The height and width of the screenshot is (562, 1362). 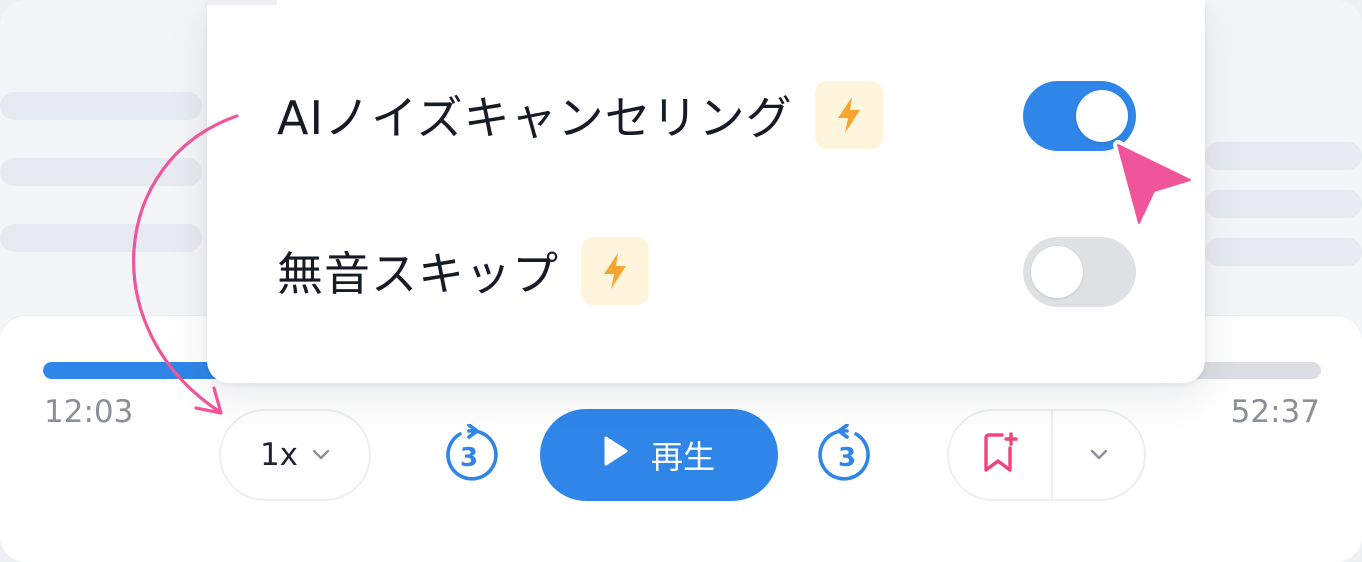 I want to click on progress-fill, so click(x=139, y=370).